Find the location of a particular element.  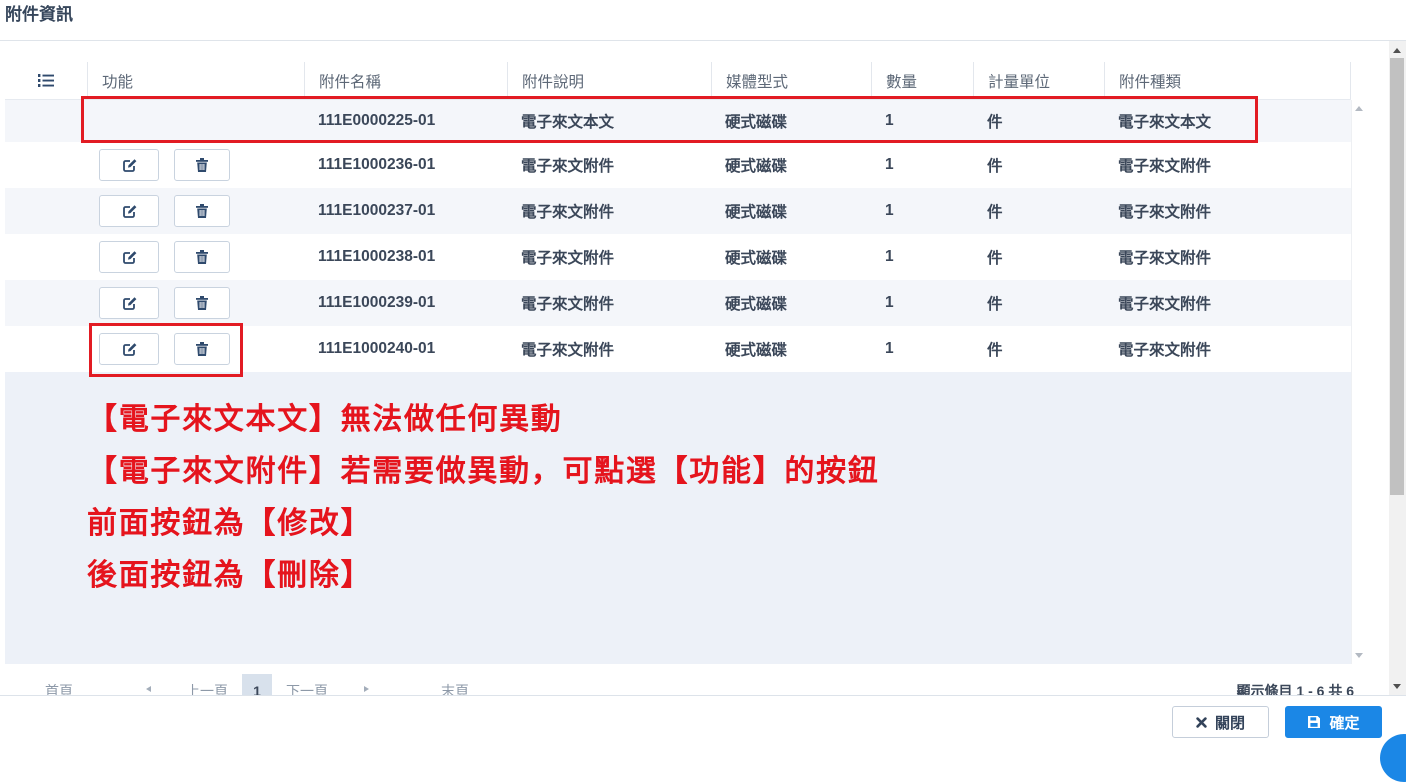

cell-name: 111E1000236-01 is located at coordinates (377, 164).